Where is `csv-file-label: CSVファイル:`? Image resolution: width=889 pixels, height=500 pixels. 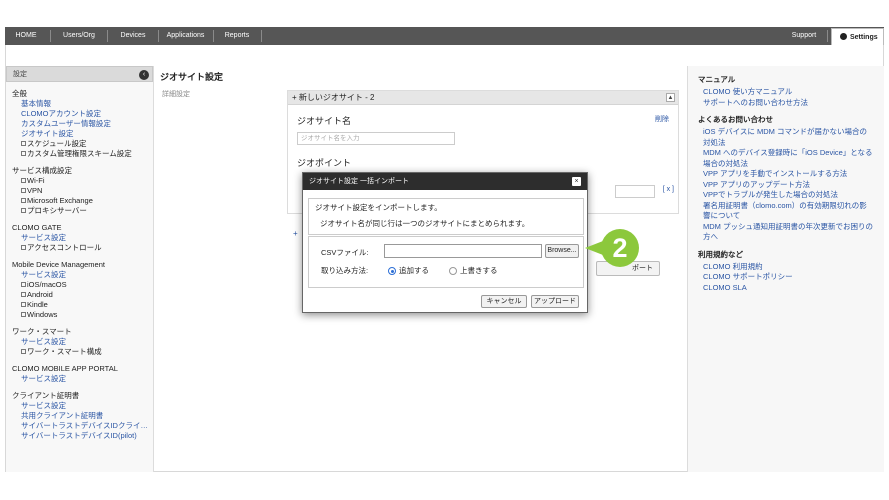 csv-file-label: CSVファイル: is located at coordinates (345, 252).